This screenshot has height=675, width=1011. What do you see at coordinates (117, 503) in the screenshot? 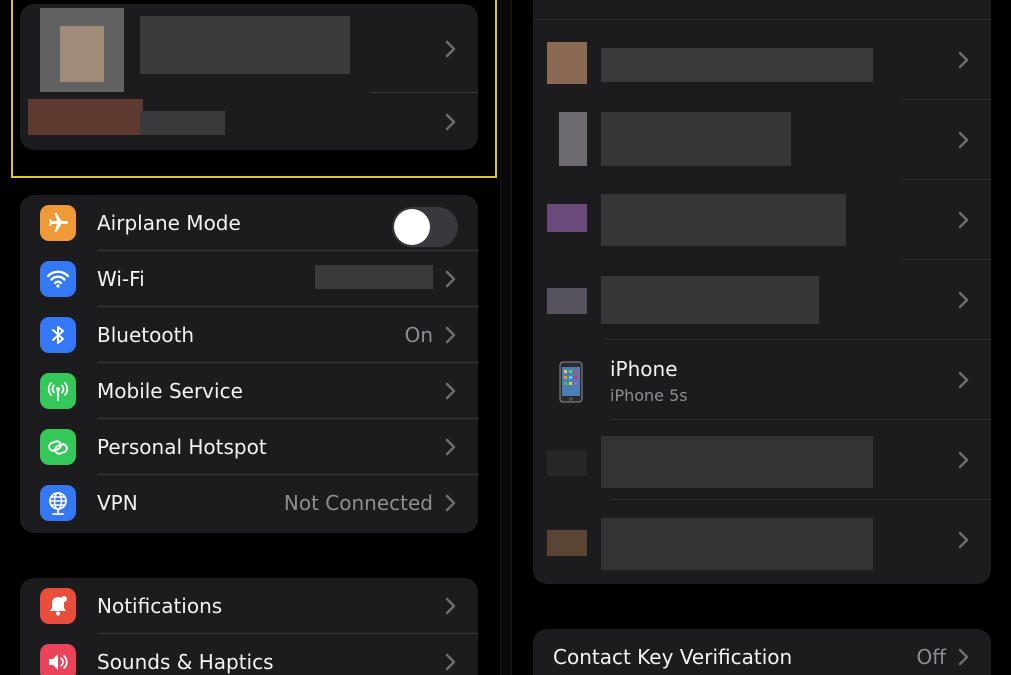
I see `vpn-label: VPN` at bounding box center [117, 503].